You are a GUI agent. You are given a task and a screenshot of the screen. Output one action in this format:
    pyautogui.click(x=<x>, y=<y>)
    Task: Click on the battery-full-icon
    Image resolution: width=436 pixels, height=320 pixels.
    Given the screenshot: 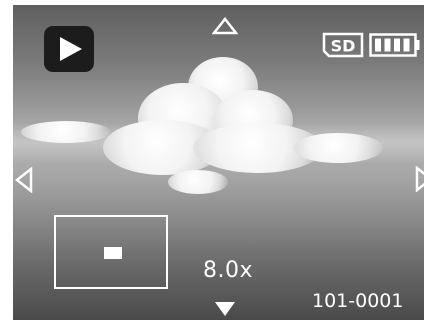 What is the action you would take?
    pyautogui.click(x=394, y=45)
    